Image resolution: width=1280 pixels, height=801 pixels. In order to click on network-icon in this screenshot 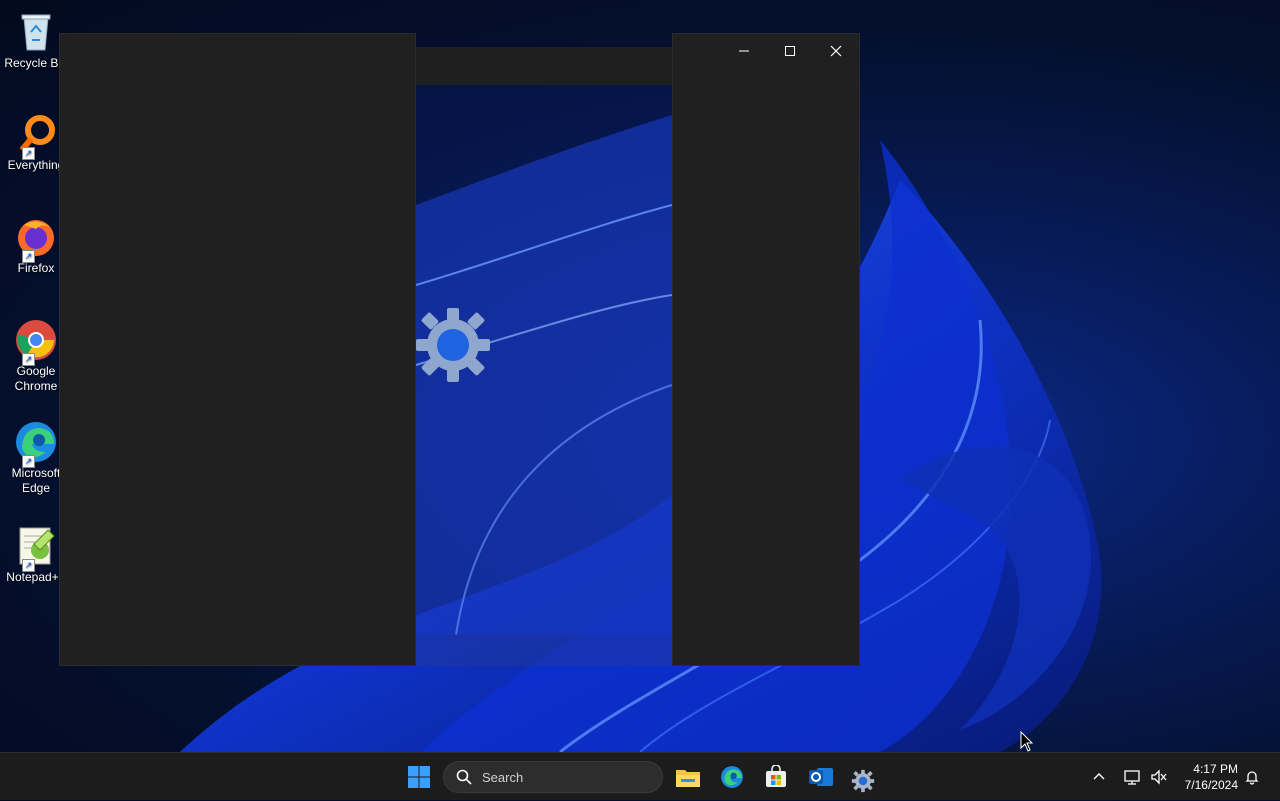, I will do `click(1132, 777)`.